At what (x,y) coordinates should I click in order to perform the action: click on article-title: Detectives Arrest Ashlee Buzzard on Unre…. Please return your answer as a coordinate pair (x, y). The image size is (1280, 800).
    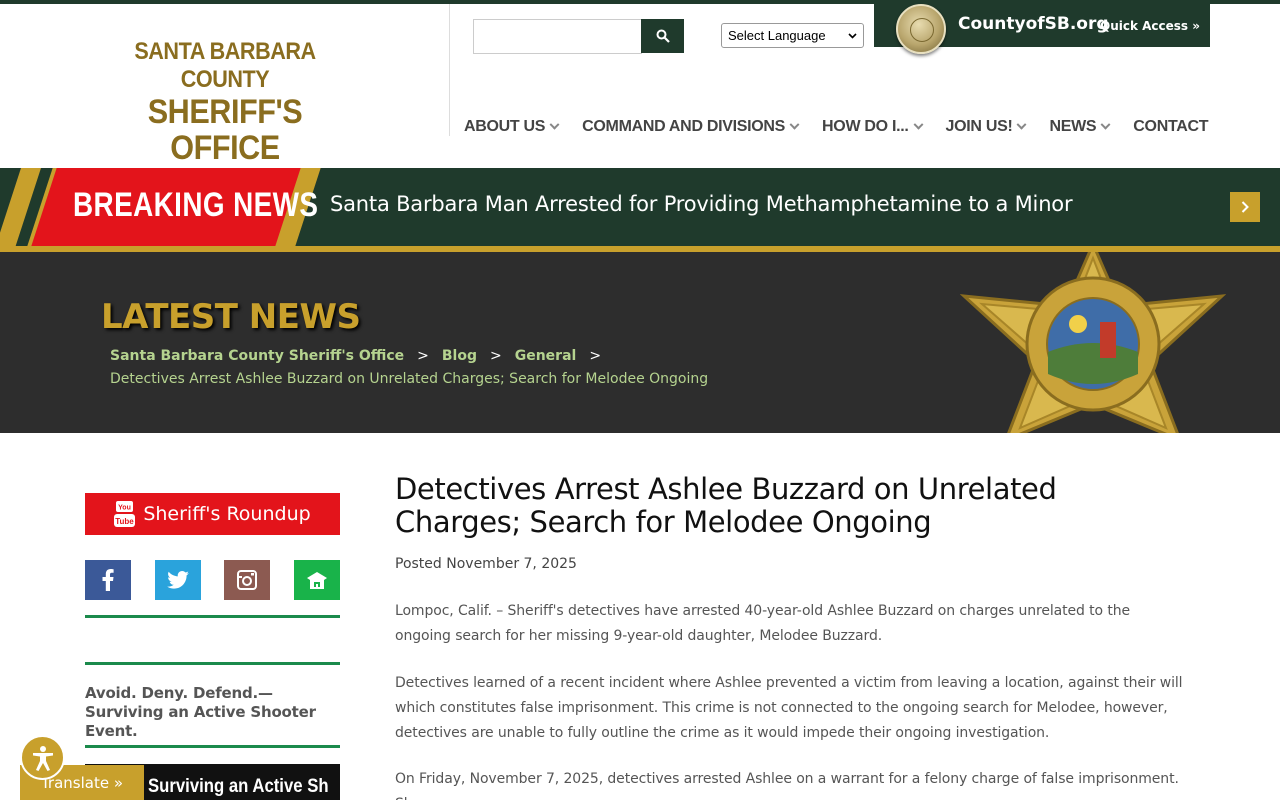
    Looking at the image, I should click on (726, 505).